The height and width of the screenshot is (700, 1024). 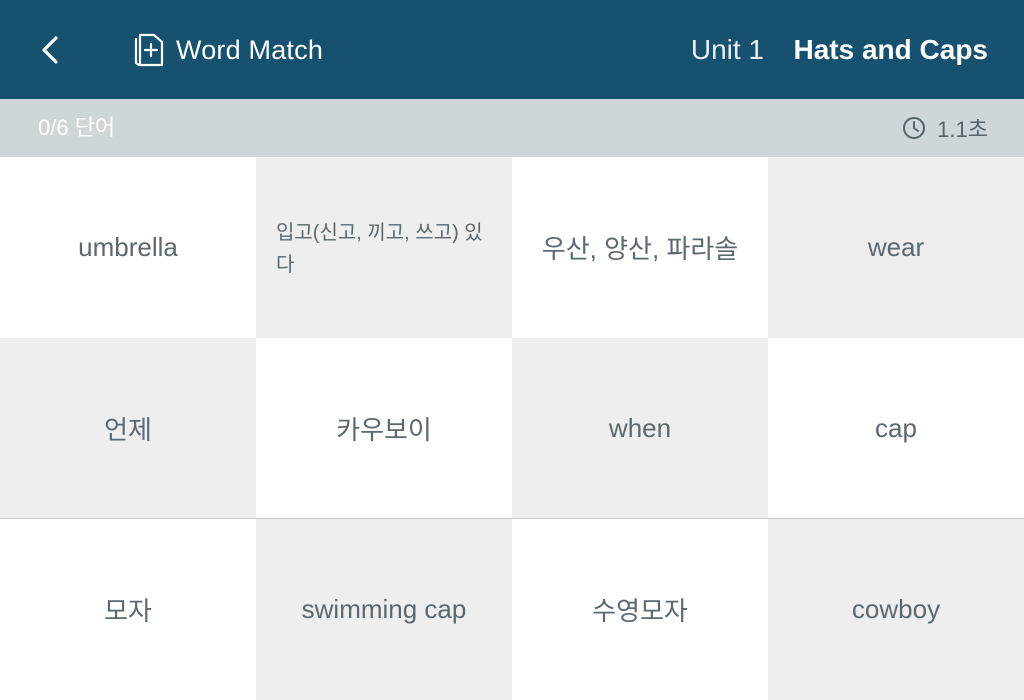 I want to click on word-card: when, so click(x=640, y=428).